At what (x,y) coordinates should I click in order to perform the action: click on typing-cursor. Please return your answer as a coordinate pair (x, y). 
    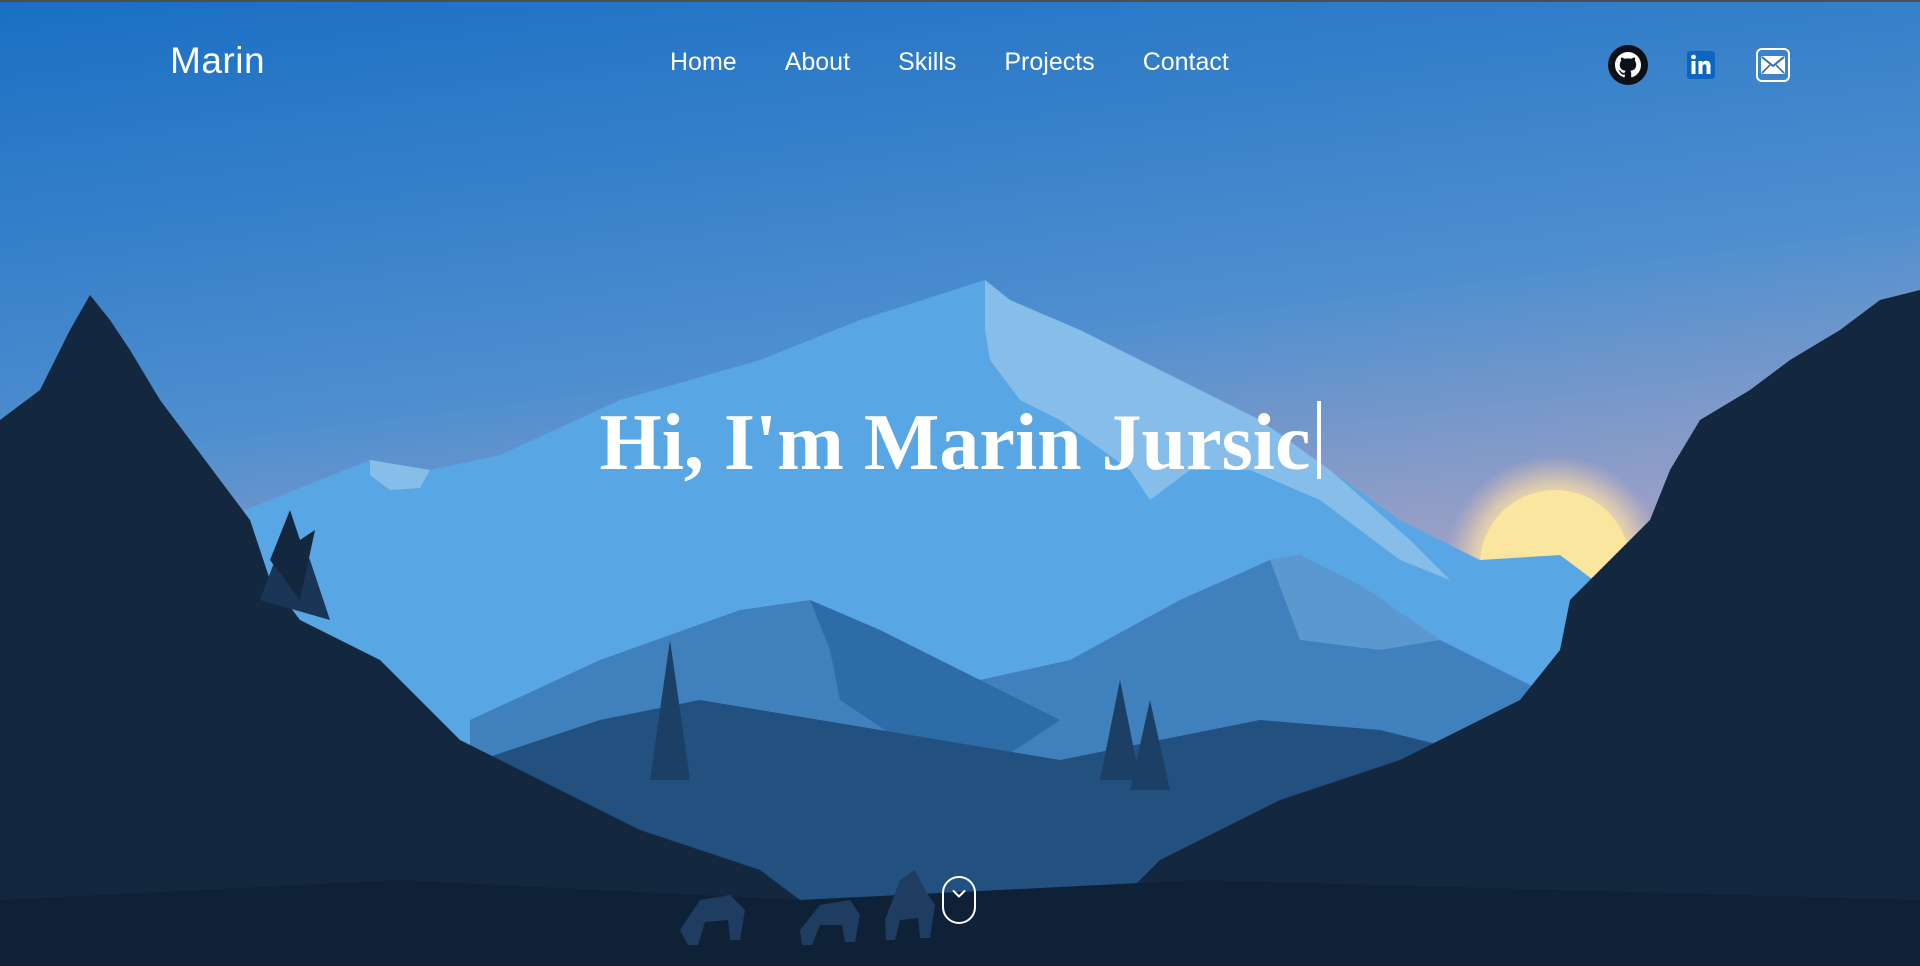
    Looking at the image, I should click on (1318, 440).